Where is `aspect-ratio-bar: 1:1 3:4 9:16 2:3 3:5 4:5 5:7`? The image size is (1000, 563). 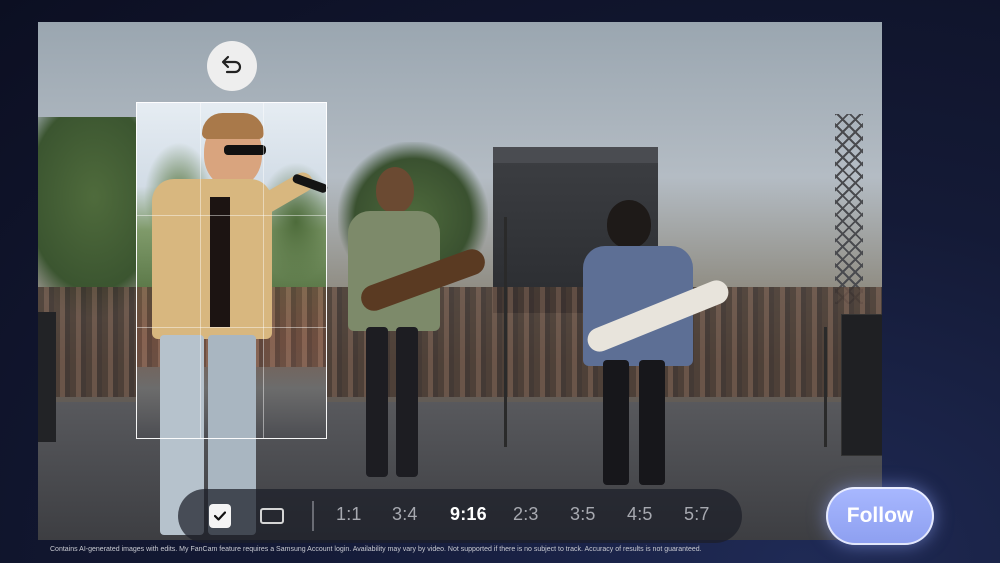 aspect-ratio-bar: 1:1 3:4 9:16 2:3 3:5 4:5 5:7 is located at coordinates (460, 516).